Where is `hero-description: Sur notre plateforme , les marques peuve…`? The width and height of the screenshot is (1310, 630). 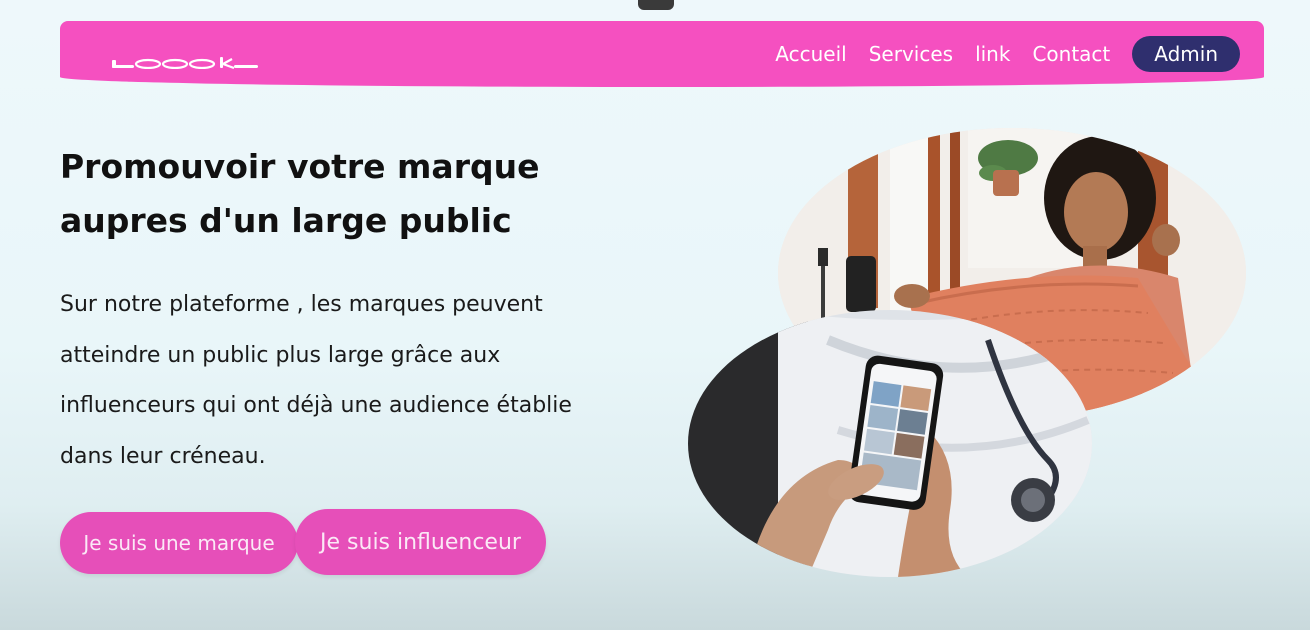 hero-description: Sur notre plateforme , les marques peuve… is located at coordinates (316, 380).